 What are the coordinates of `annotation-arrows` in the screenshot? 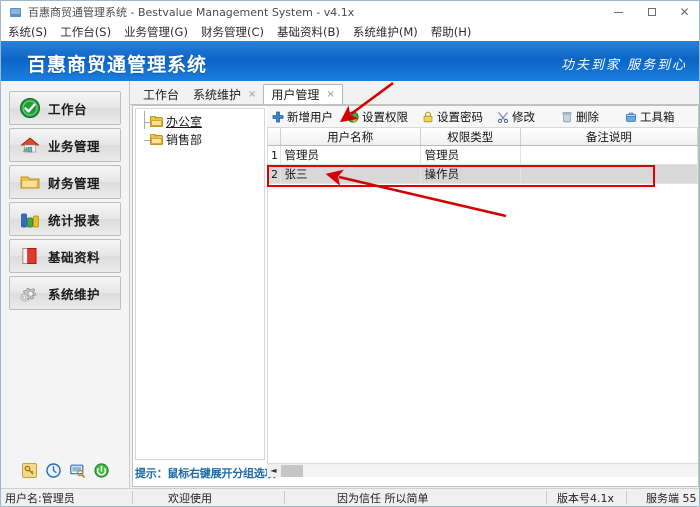 It's located at (416, 149).